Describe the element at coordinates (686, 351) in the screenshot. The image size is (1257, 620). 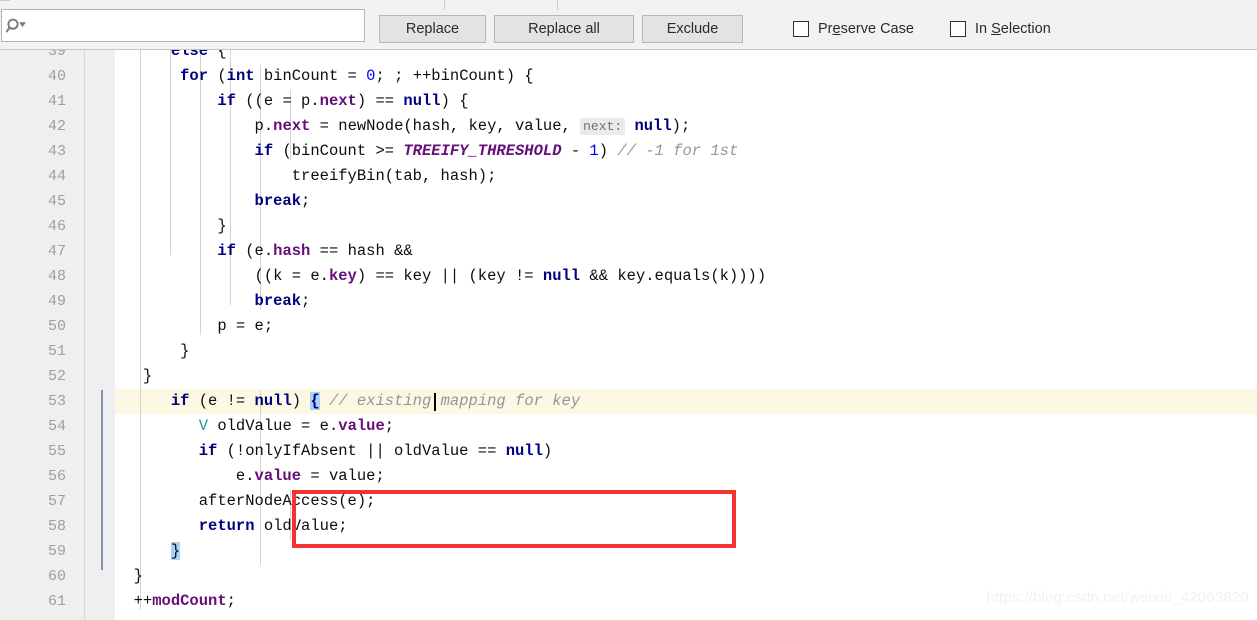
I see `code-line-51: }` at that location.